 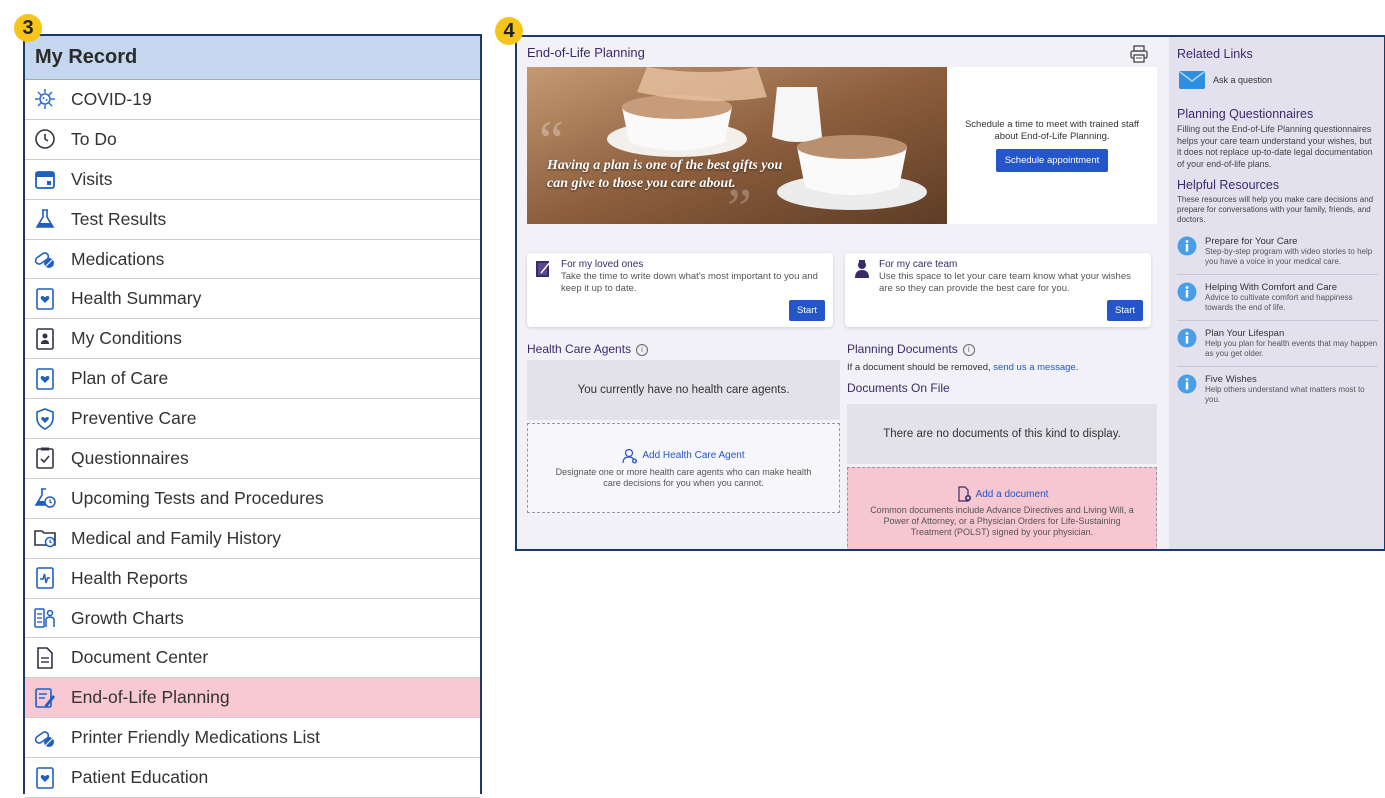 What do you see at coordinates (45, 219) in the screenshot?
I see `flask-icon` at bounding box center [45, 219].